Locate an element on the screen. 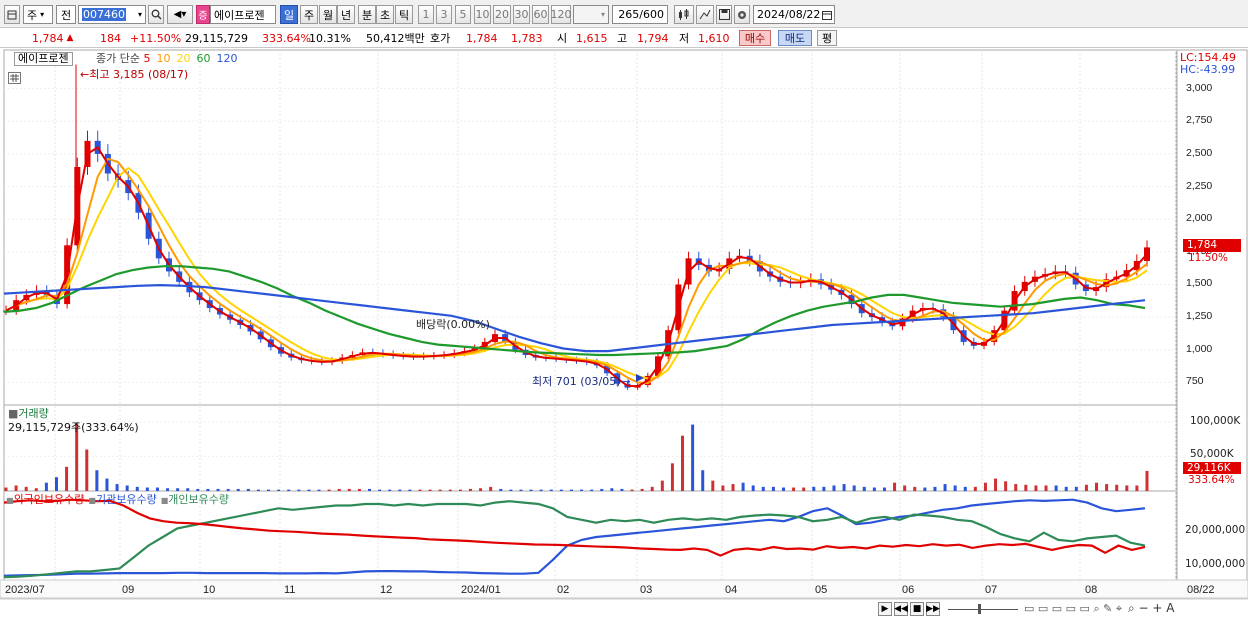 Image resolution: width=1248 pixels, height=621 pixels. interval-1: 1 is located at coordinates (426, 14).